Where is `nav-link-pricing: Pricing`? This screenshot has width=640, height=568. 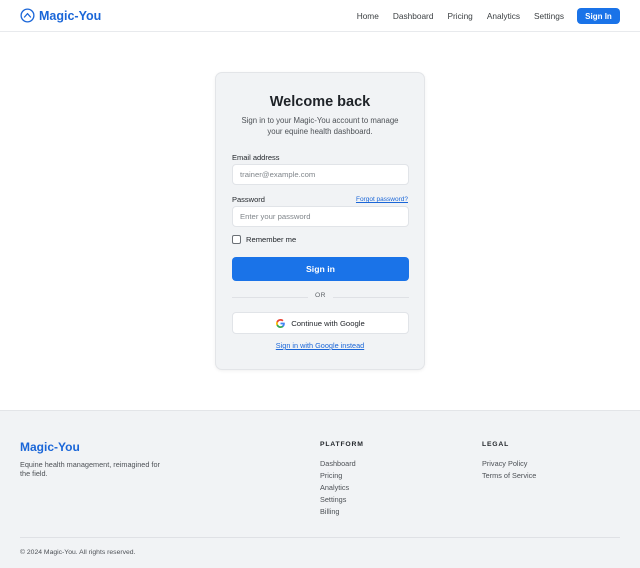 nav-link-pricing: Pricing is located at coordinates (459, 16).